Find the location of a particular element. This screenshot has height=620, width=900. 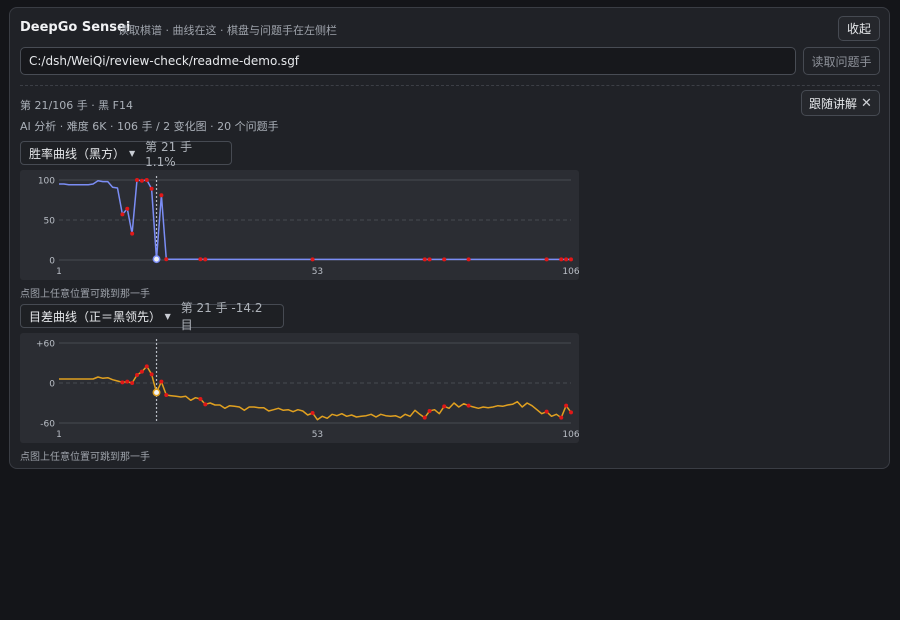

score-hint: 点图上任意位置可跳到那一手 is located at coordinates (85, 457).